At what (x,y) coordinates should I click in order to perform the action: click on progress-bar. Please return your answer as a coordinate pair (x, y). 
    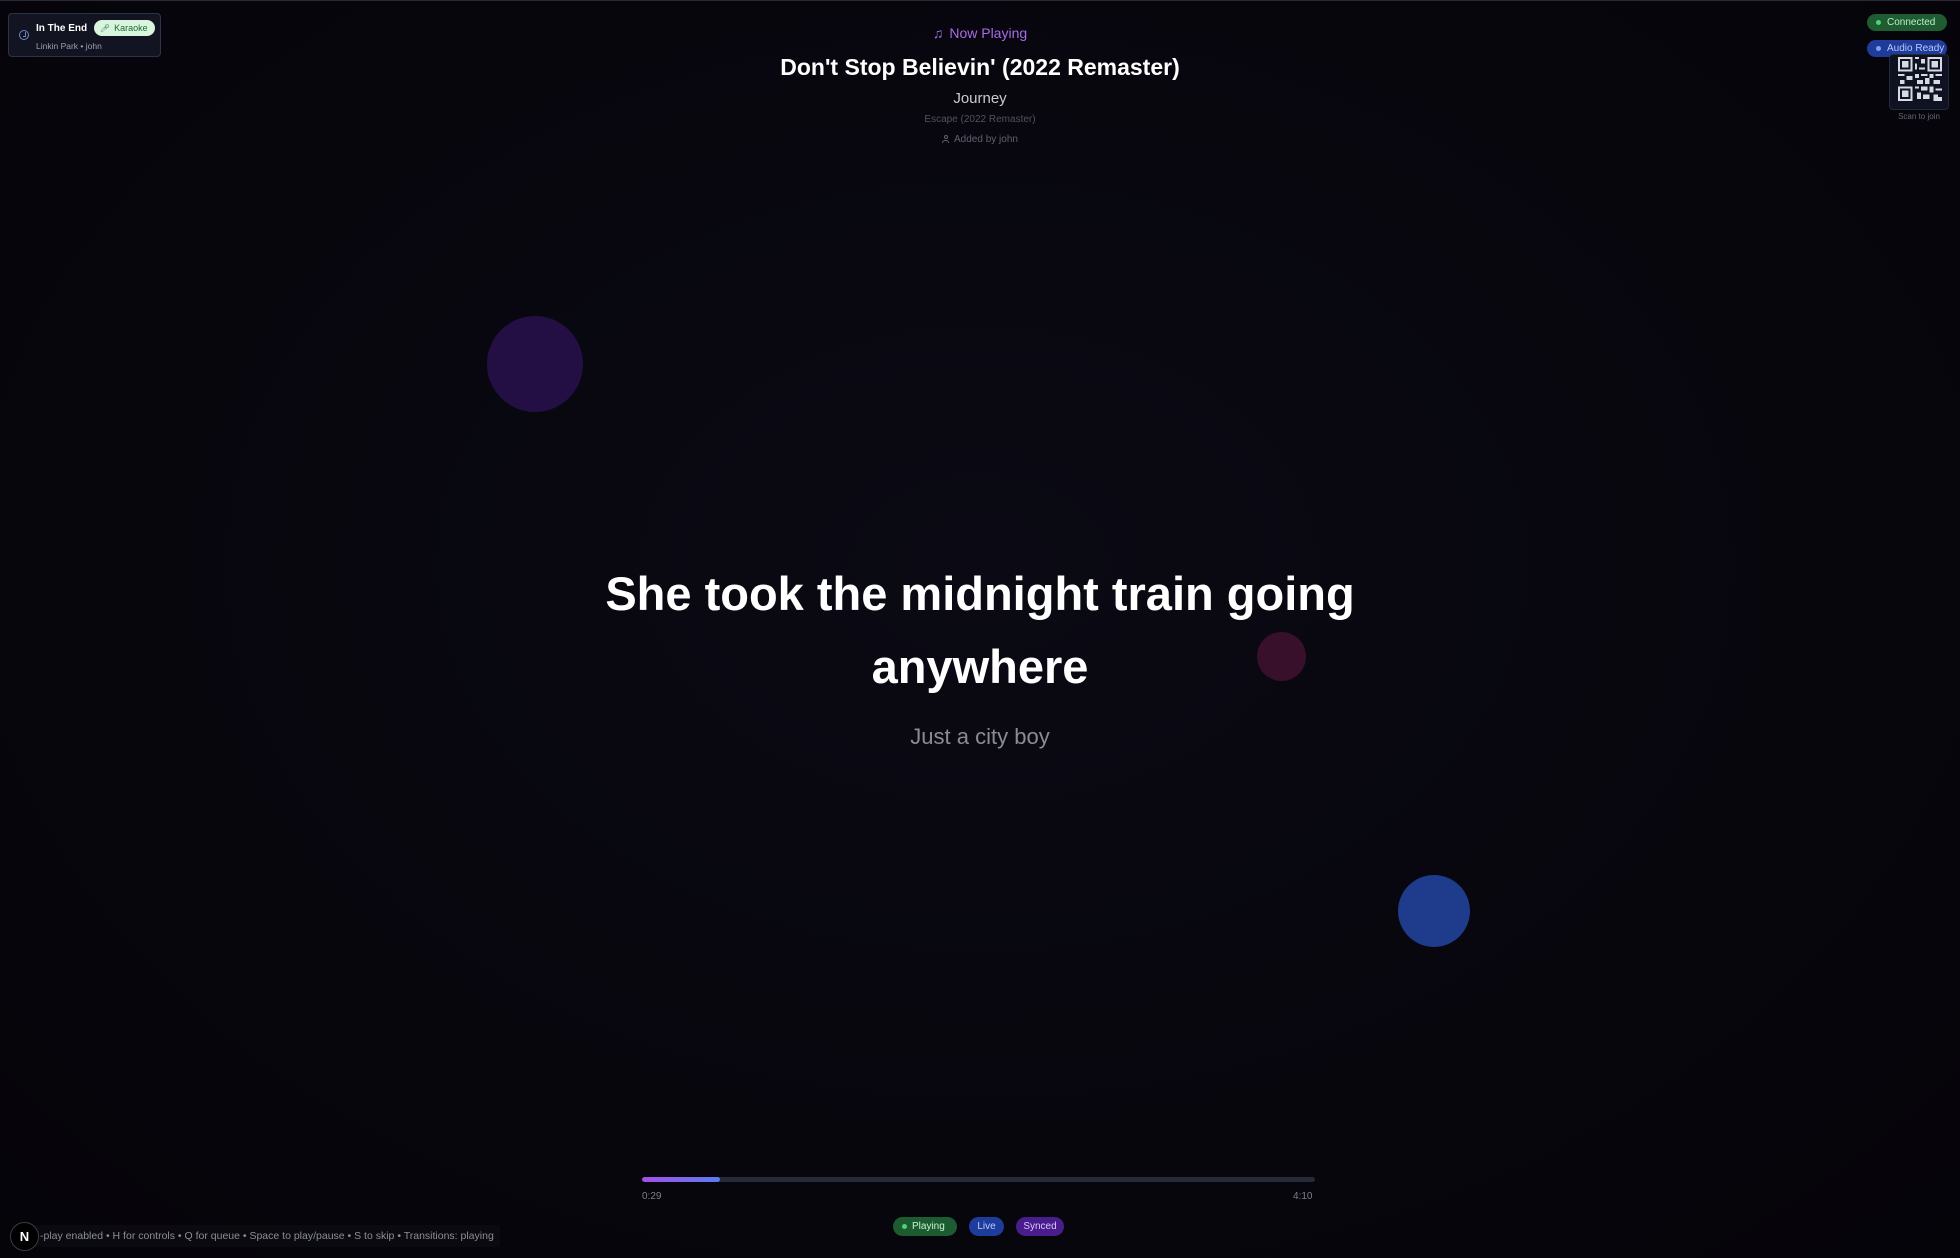
    Looking at the image, I should click on (978, 1179).